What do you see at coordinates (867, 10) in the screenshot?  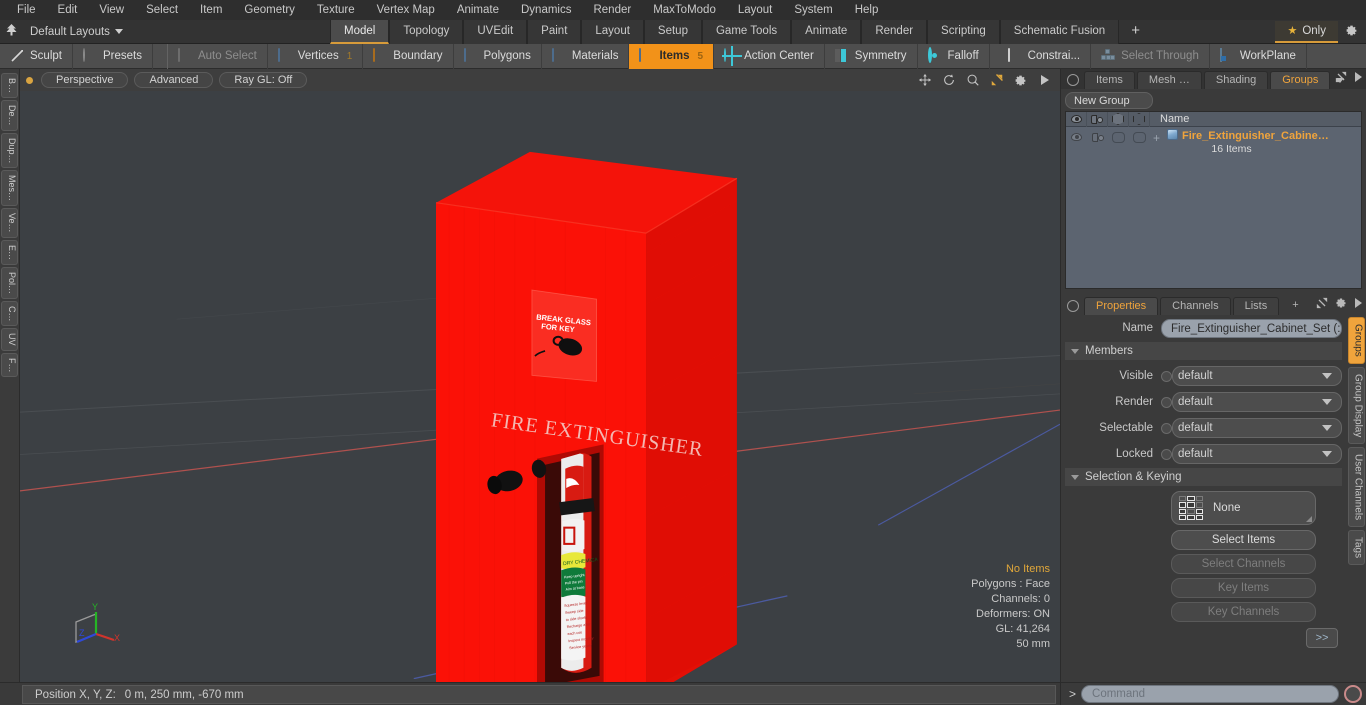 I see `menu-item-help: Help` at bounding box center [867, 10].